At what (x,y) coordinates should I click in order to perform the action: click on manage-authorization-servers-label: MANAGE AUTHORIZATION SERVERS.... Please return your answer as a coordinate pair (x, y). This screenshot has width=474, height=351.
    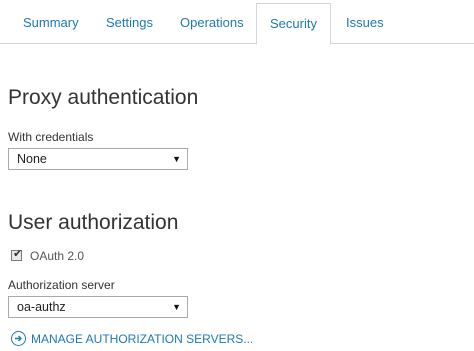
    Looking at the image, I should click on (142, 339).